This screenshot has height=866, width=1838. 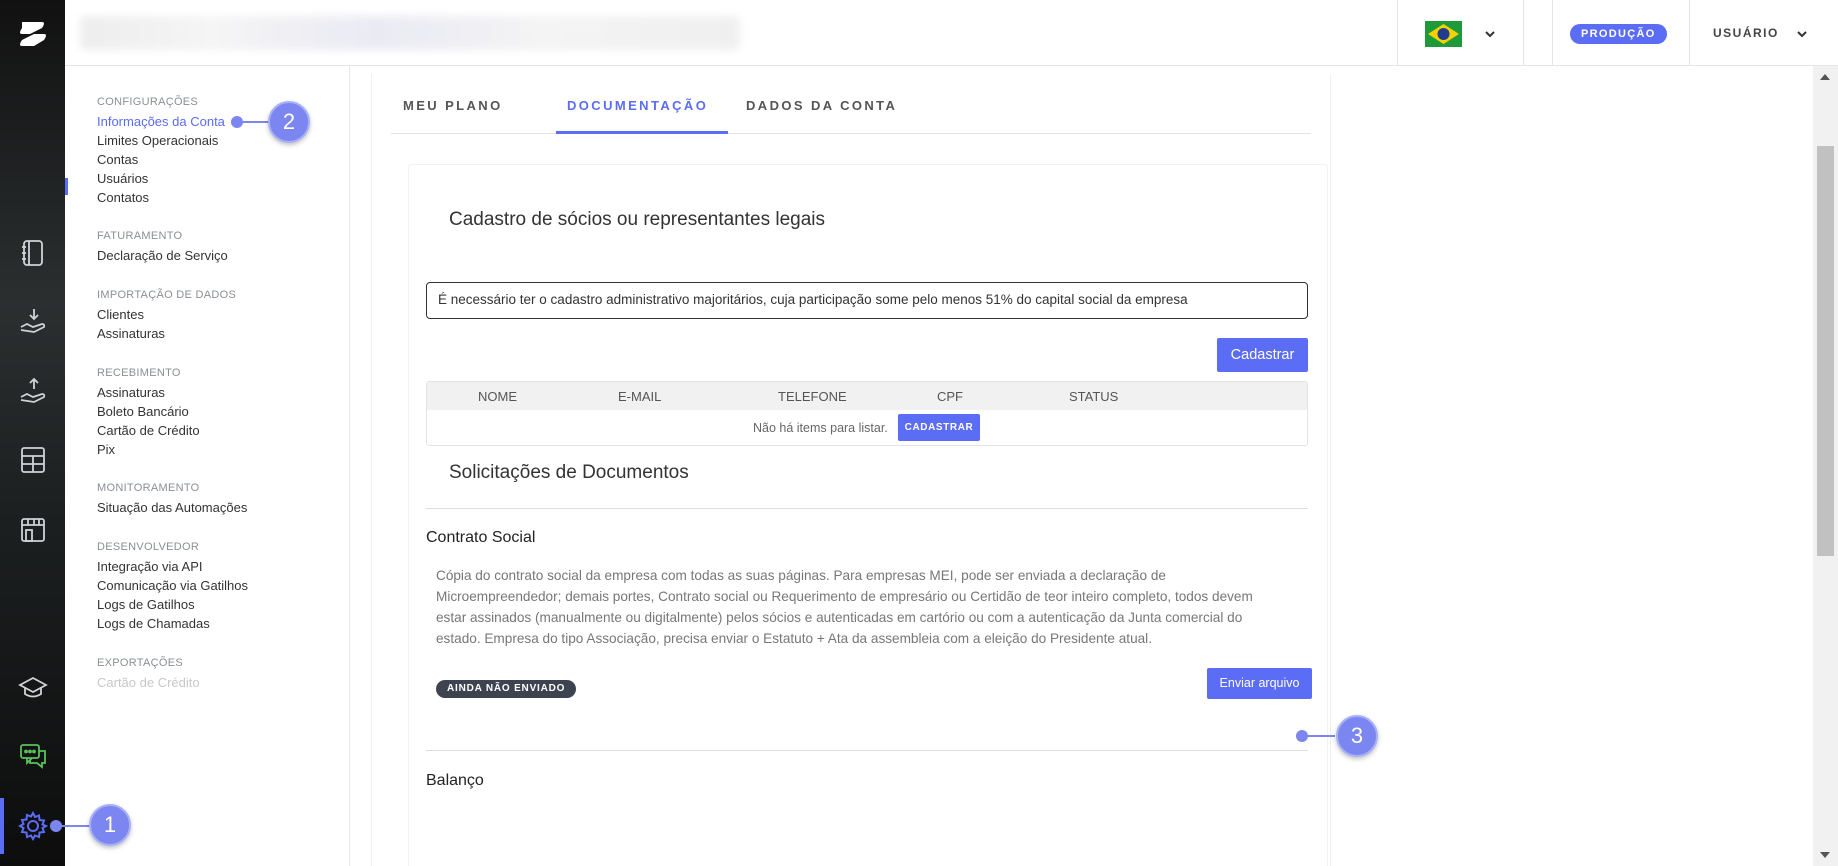 I want to click on sidebar-group-header: RECEBIMENTO, so click(x=139, y=373).